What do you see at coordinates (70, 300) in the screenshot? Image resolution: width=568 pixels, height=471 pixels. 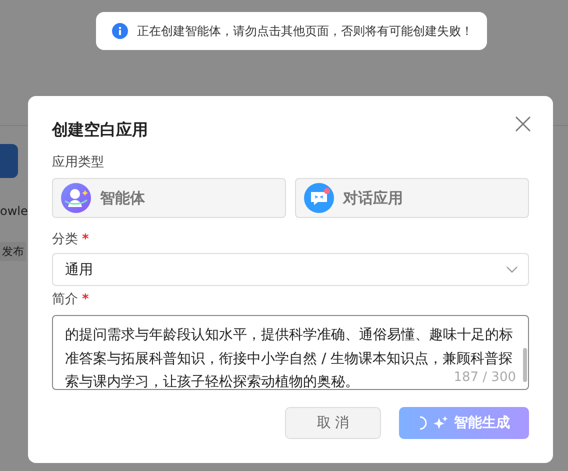 I see `field-label: 简介 *` at bounding box center [70, 300].